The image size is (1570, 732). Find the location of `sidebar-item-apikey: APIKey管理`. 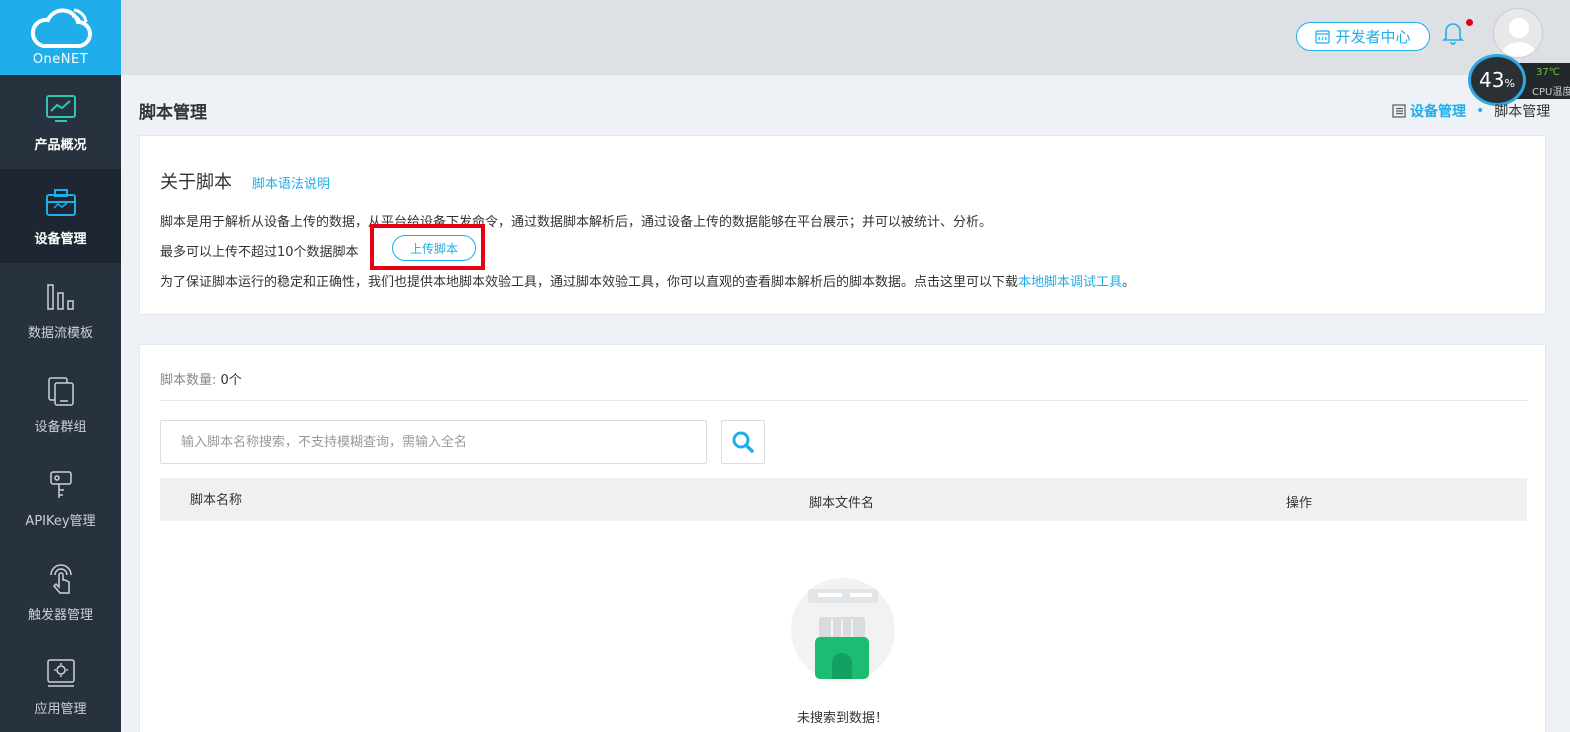

sidebar-item-apikey: APIKey管理 is located at coordinates (60, 498).